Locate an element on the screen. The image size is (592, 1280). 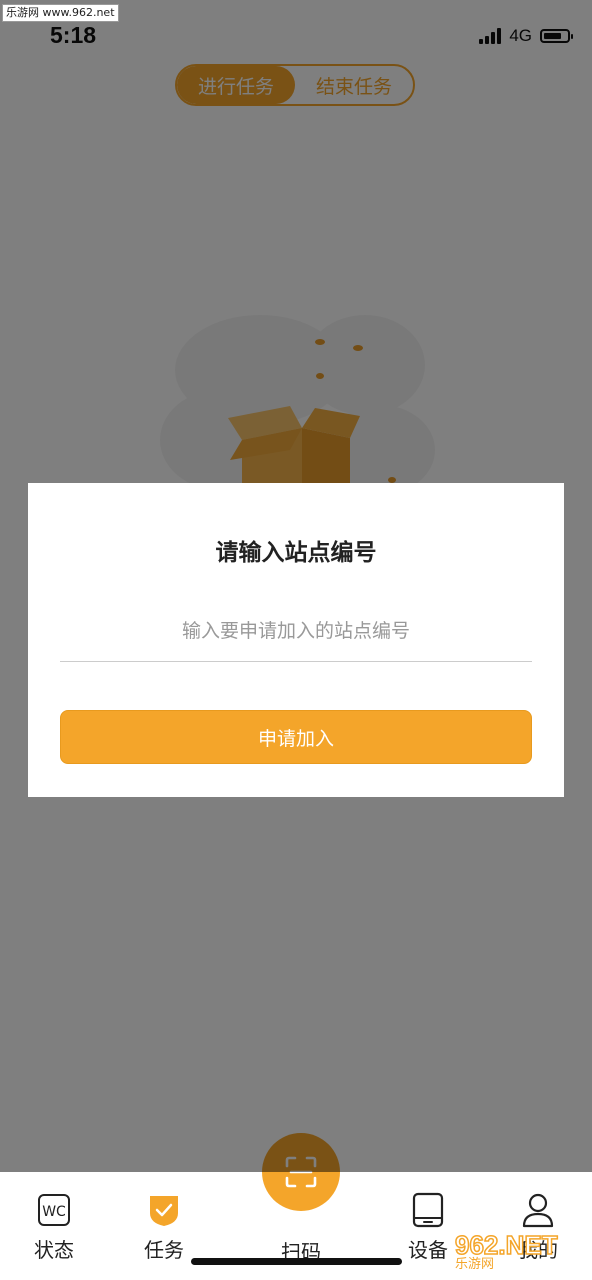
watermark-962: 962.NET 乐游网 is located at coordinates (519, 1251).